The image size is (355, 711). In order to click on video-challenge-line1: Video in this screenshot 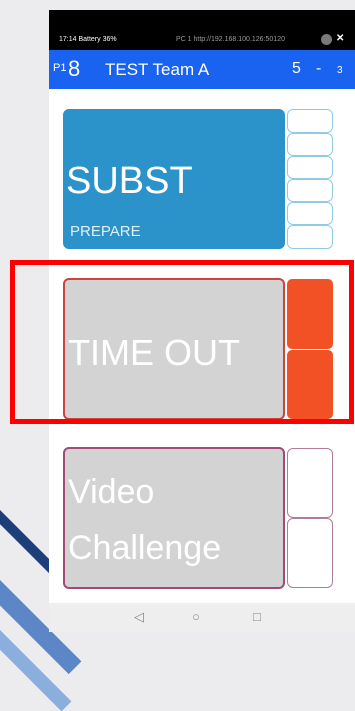, I will do `click(111, 492)`.